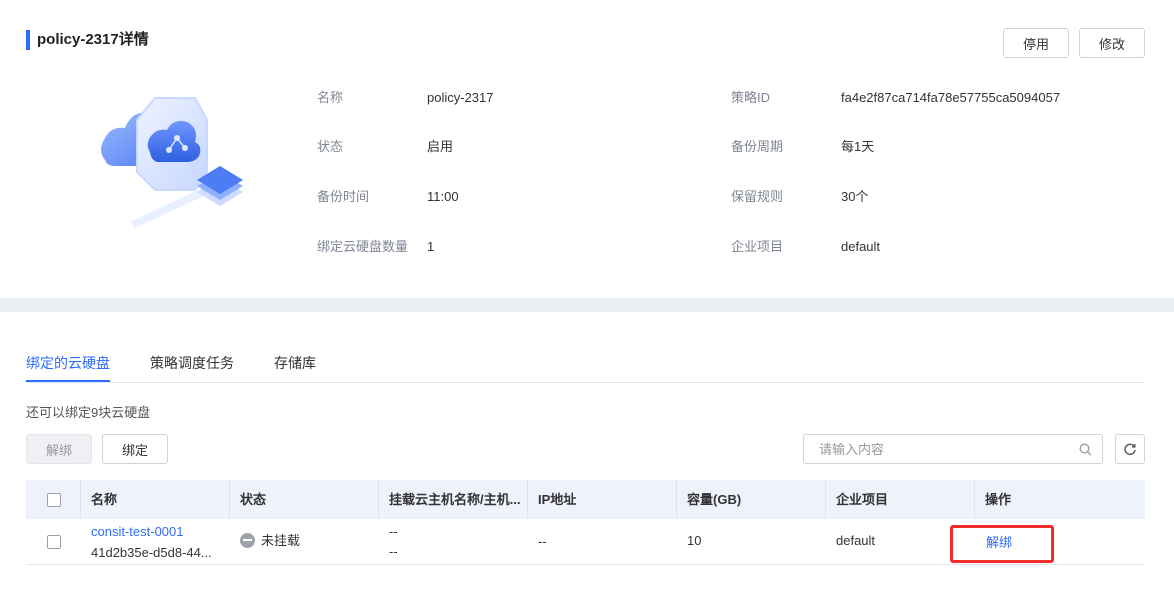 The height and width of the screenshot is (606, 1174). What do you see at coordinates (363, 246) in the screenshot?
I see `bound-disks-label: 绑定云硬盘数量` at bounding box center [363, 246].